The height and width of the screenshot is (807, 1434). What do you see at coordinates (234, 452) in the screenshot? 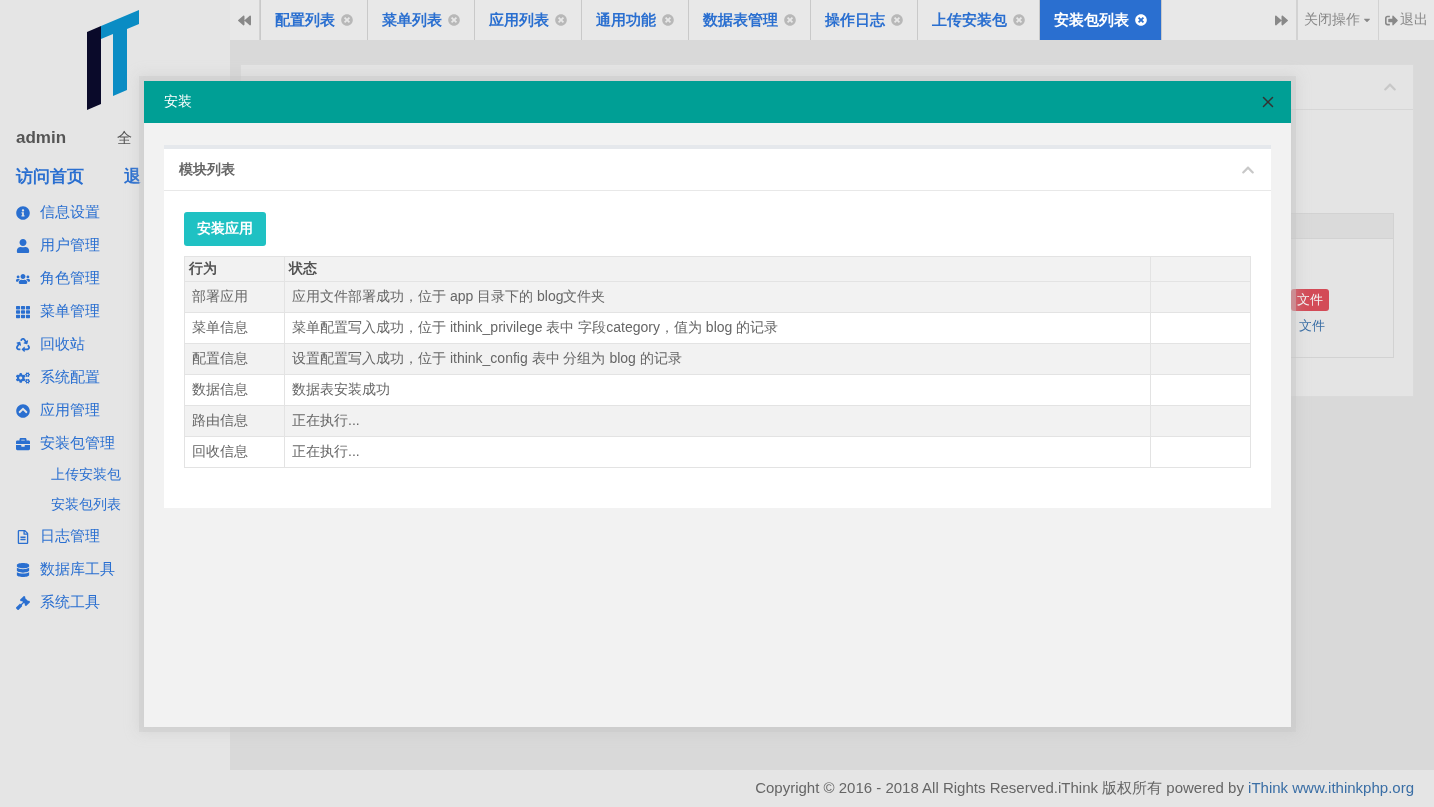
I see `table-cell: 回收信息` at bounding box center [234, 452].